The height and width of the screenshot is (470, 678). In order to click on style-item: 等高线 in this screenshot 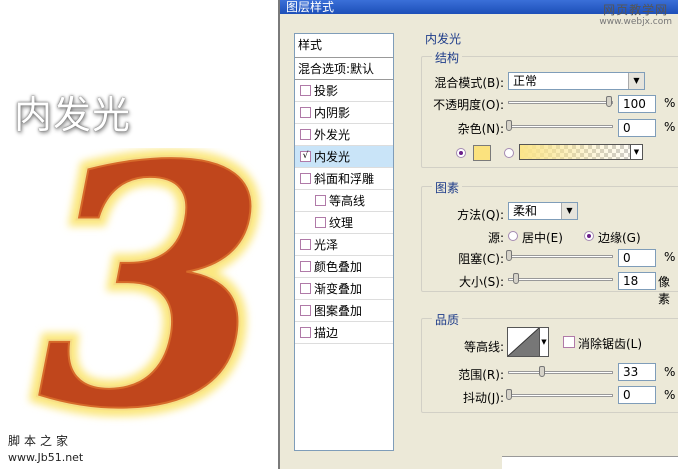, I will do `click(344, 201)`.